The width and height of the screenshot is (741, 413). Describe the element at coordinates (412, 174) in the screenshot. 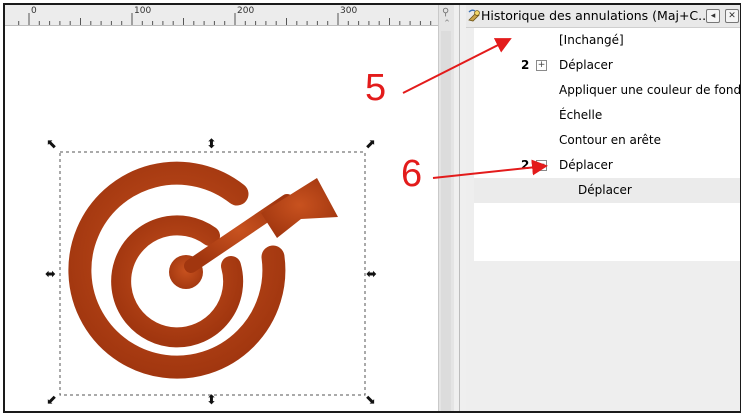

I see `annotation-label-6: 6` at that location.